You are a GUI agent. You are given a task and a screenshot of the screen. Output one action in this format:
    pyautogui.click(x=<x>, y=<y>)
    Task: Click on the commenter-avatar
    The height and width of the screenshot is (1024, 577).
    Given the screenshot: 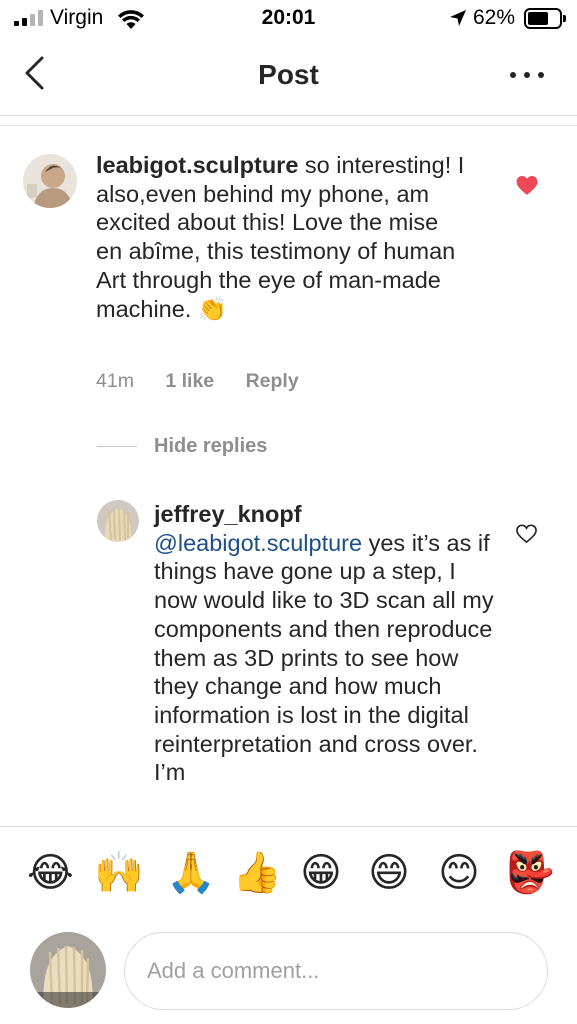 What is the action you would take?
    pyautogui.click(x=50, y=181)
    